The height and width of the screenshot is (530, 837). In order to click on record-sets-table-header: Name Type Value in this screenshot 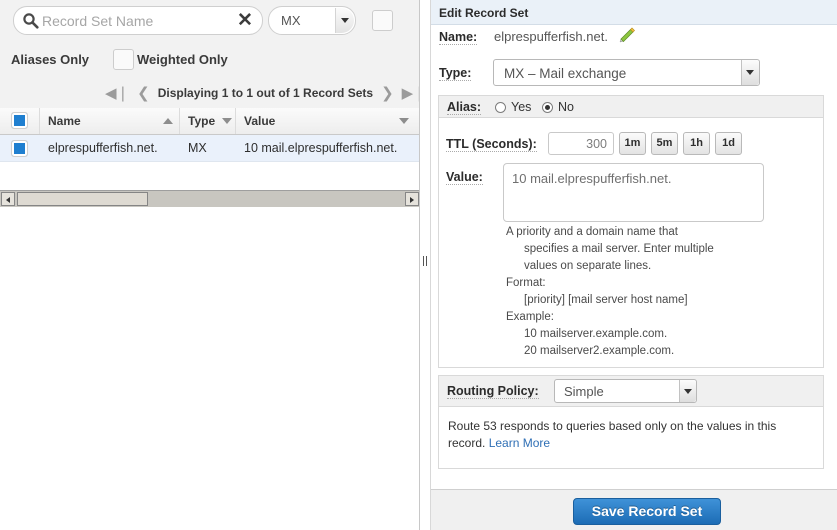, I will do `click(209, 121)`.